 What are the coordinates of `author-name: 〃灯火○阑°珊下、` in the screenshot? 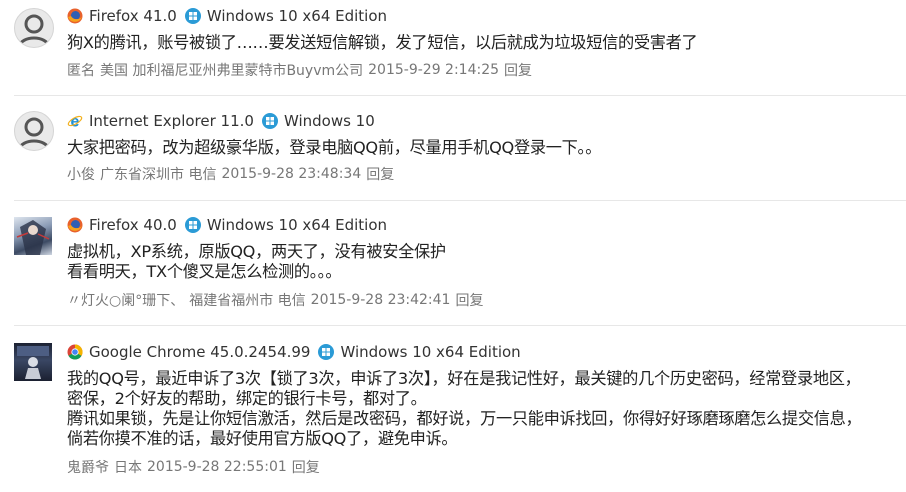 It's located at (126, 301).